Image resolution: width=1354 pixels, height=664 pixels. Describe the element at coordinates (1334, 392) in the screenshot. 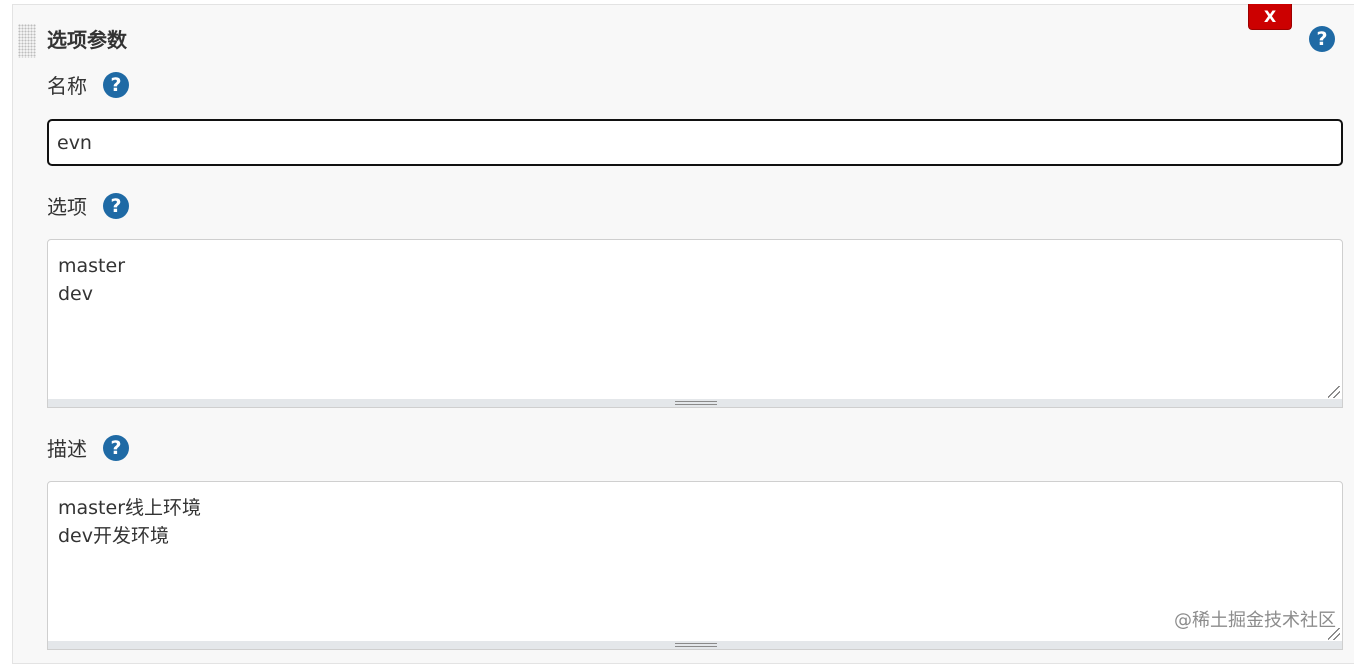

I see `resize-corner-icon` at that location.